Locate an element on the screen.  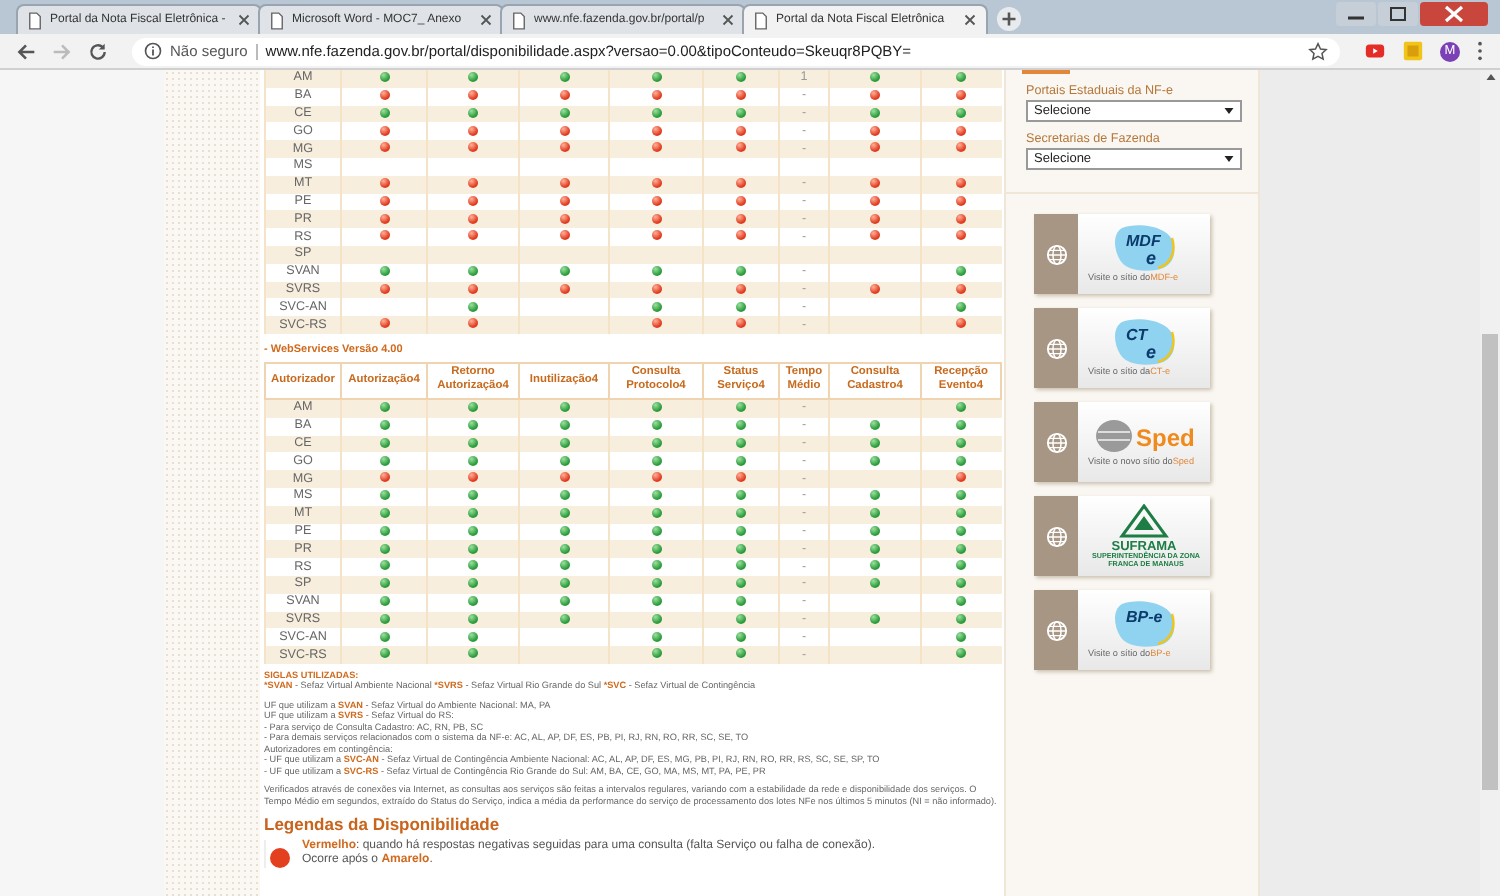
scroll-up-icon is located at coordinates (1490, 77).